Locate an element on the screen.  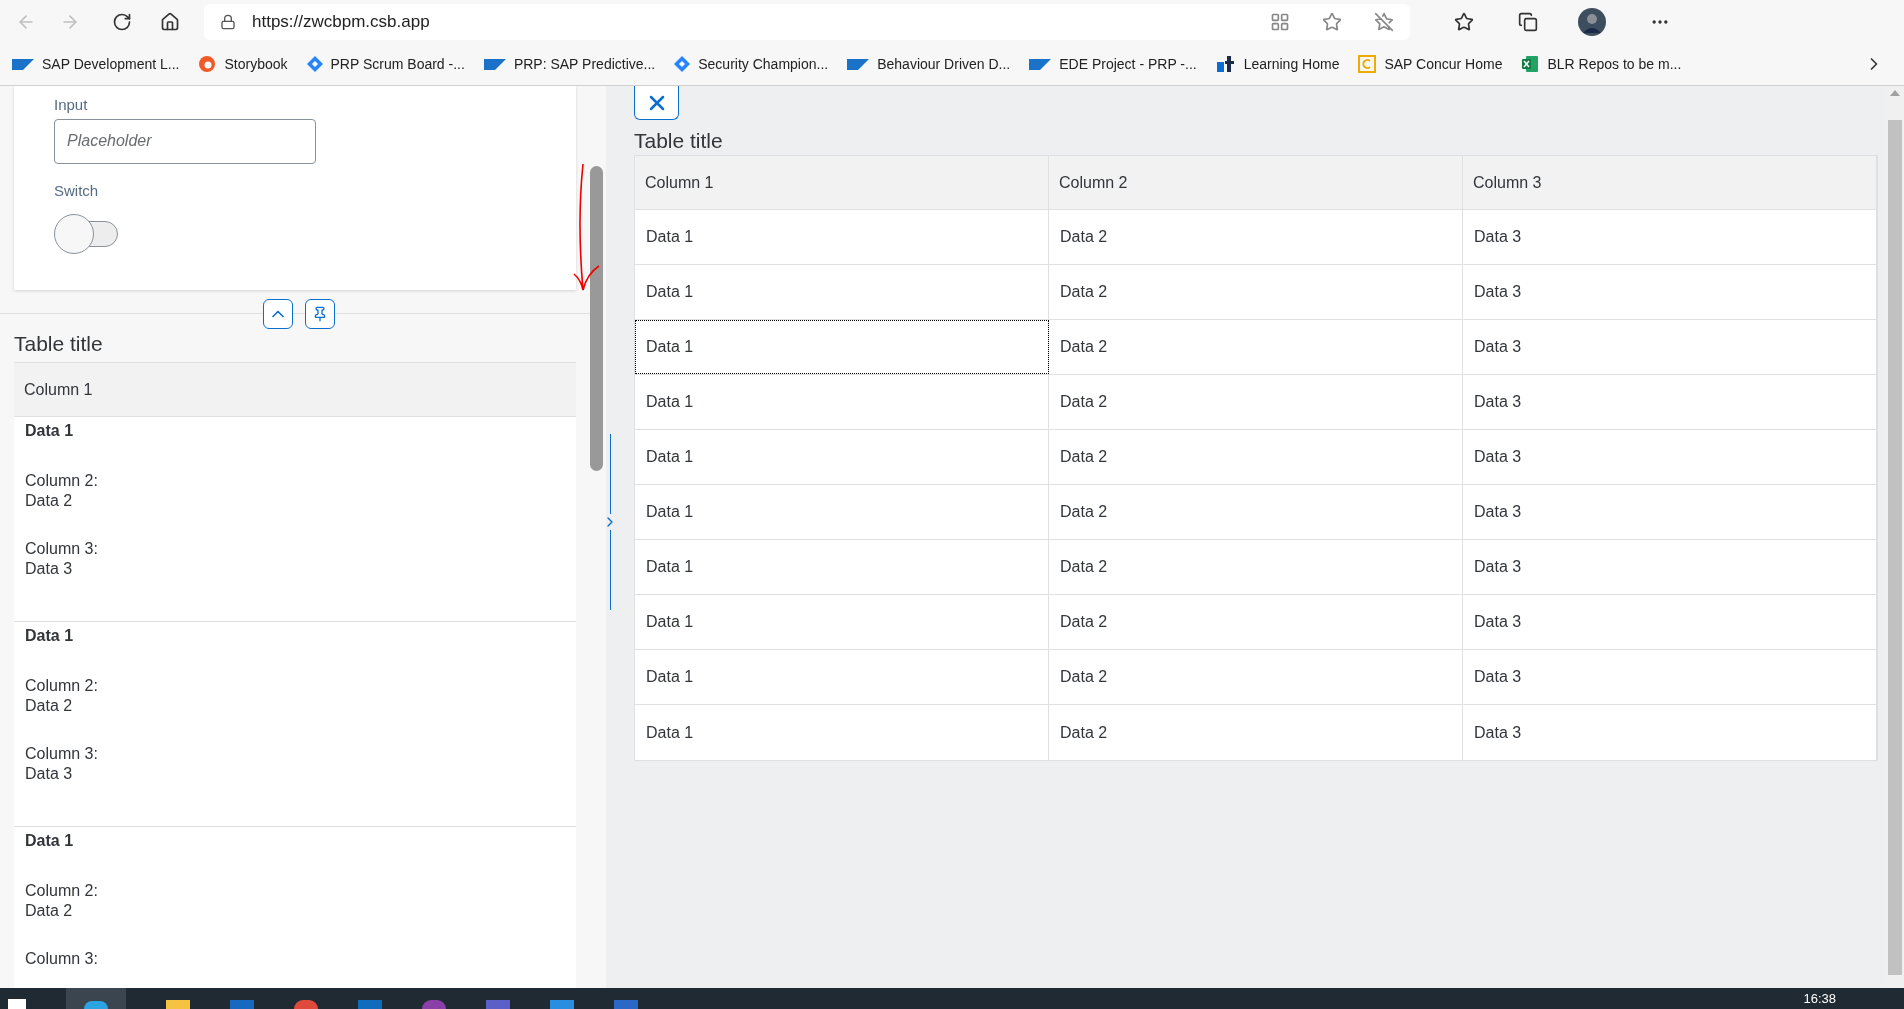
close-button is located at coordinates (656, 103).